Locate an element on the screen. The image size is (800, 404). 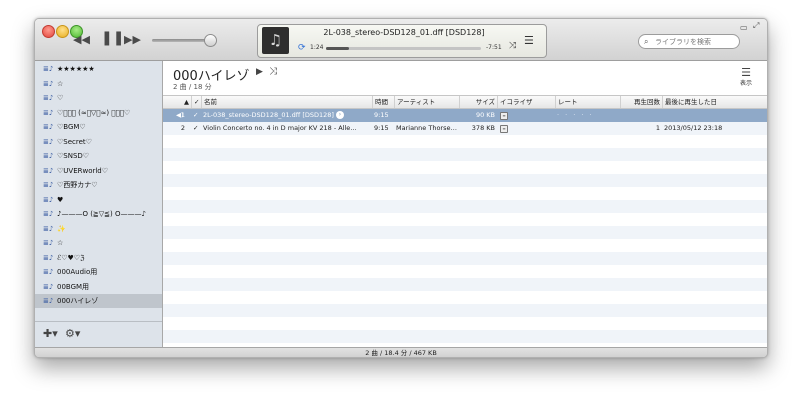
column-rating: レート is located at coordinates (587, 102).